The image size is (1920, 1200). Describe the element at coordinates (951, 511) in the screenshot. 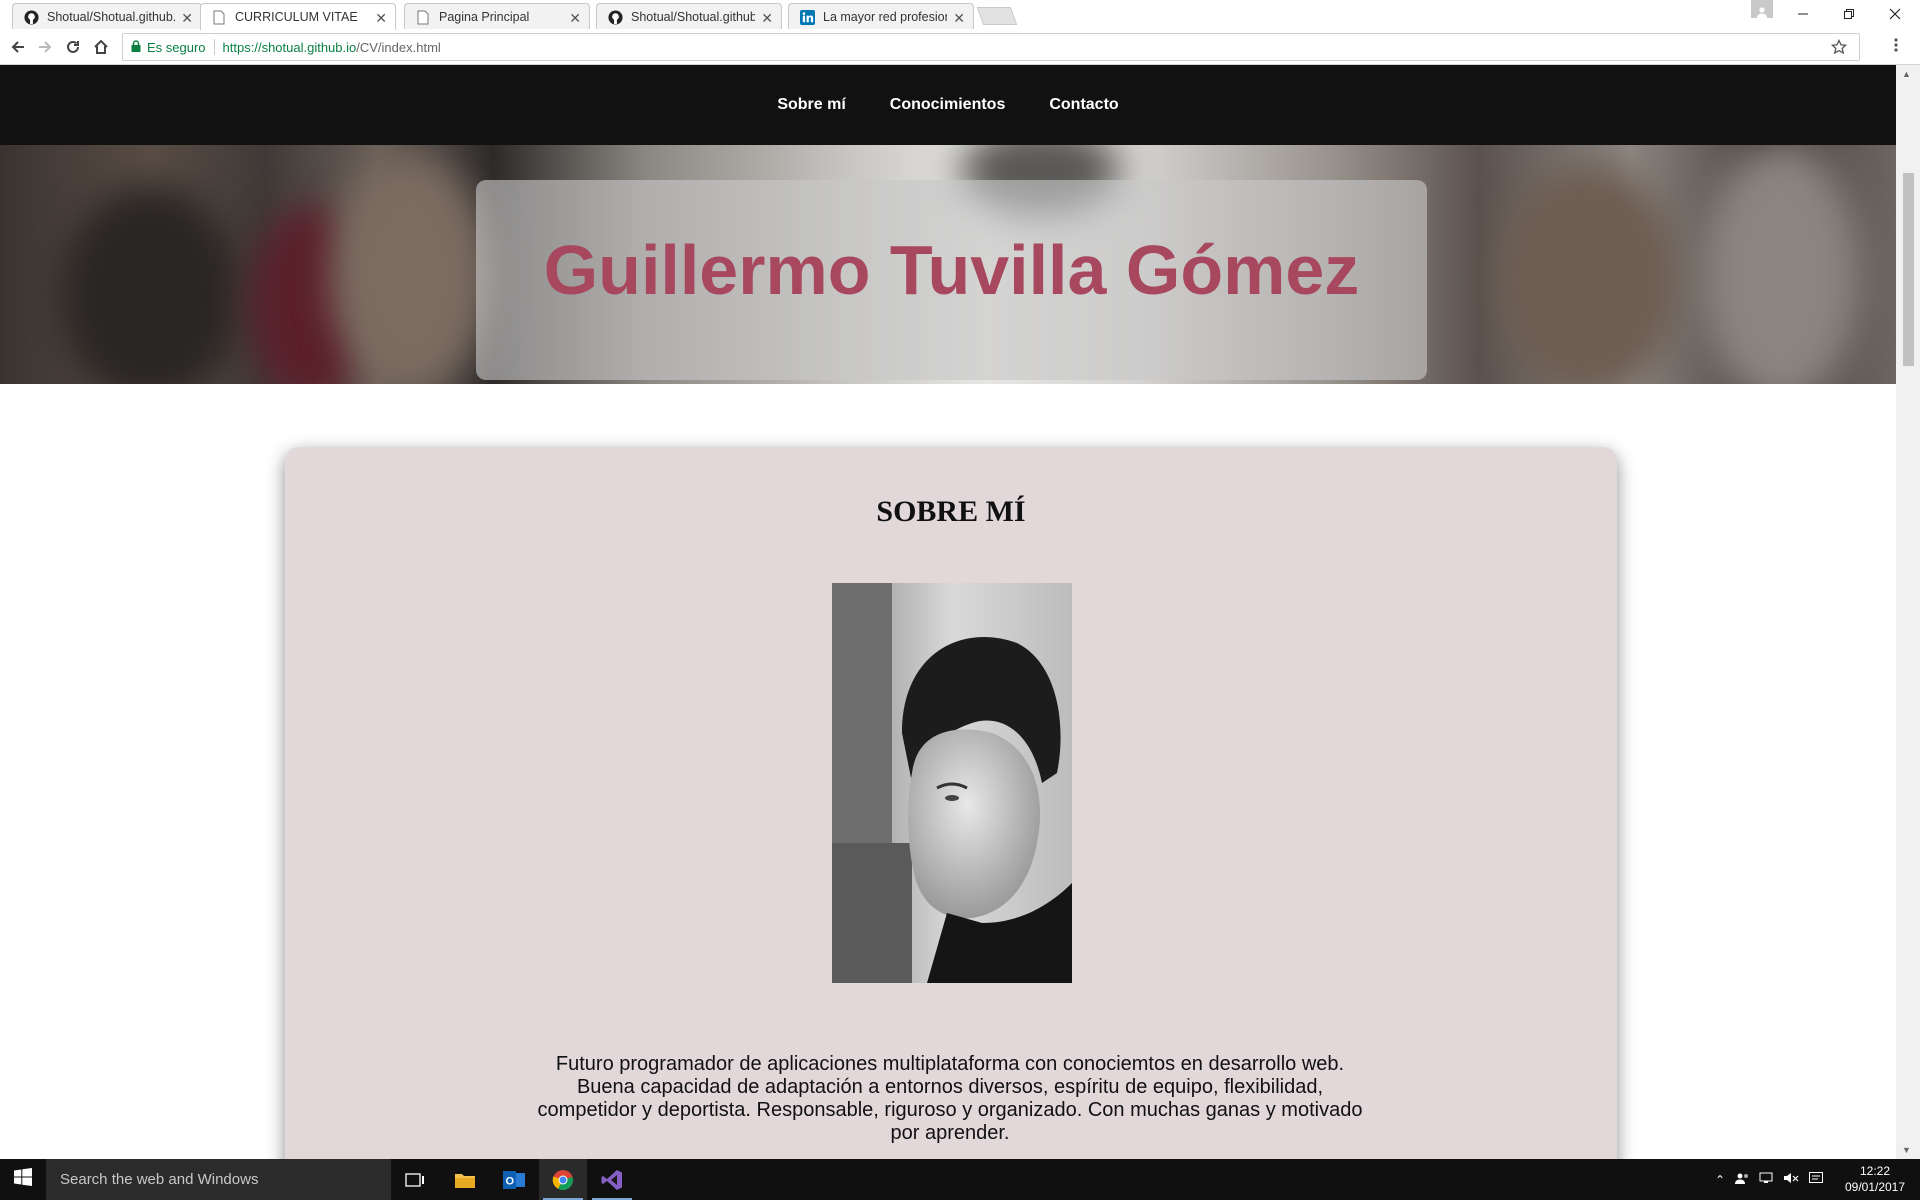

I see `section-title: SOBRE MÍ` at that location.